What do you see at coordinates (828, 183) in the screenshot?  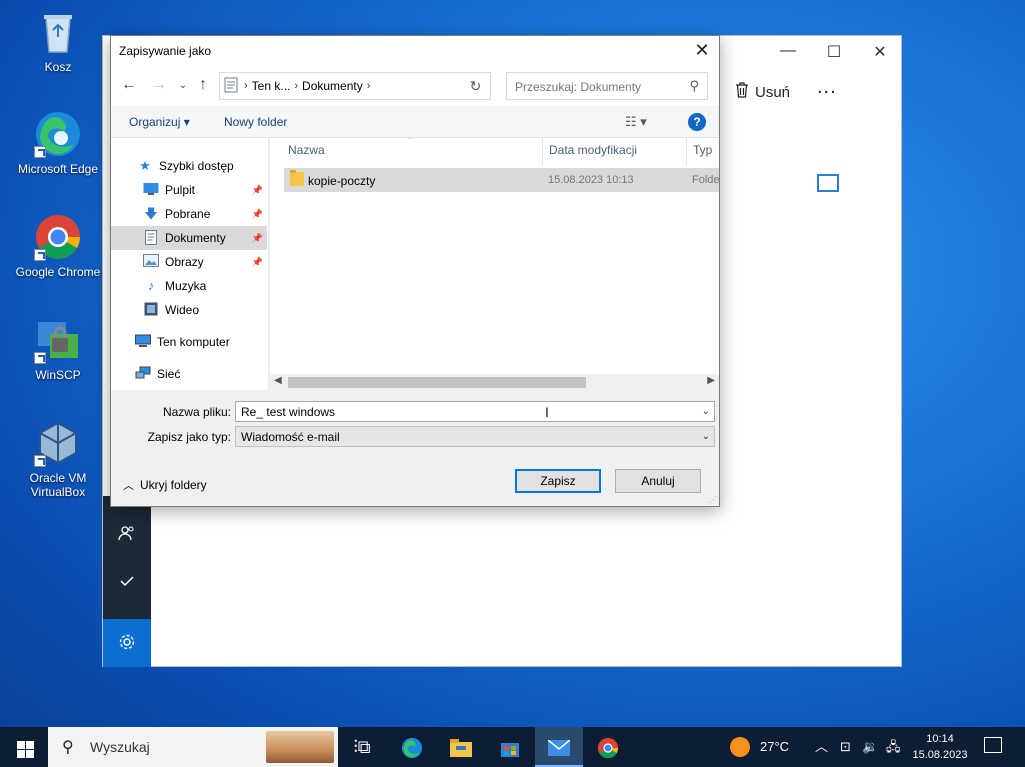 I see `pop-out-icon` at bounding box center [828, 183].